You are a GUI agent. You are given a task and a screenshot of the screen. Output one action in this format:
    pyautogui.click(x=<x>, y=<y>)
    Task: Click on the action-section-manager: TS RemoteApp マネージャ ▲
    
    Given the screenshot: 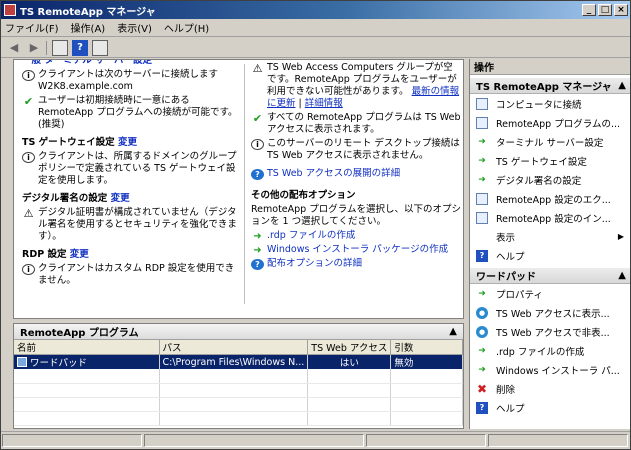 What is the action you would take?
    pyautogui.click(x=550, y=86)
    